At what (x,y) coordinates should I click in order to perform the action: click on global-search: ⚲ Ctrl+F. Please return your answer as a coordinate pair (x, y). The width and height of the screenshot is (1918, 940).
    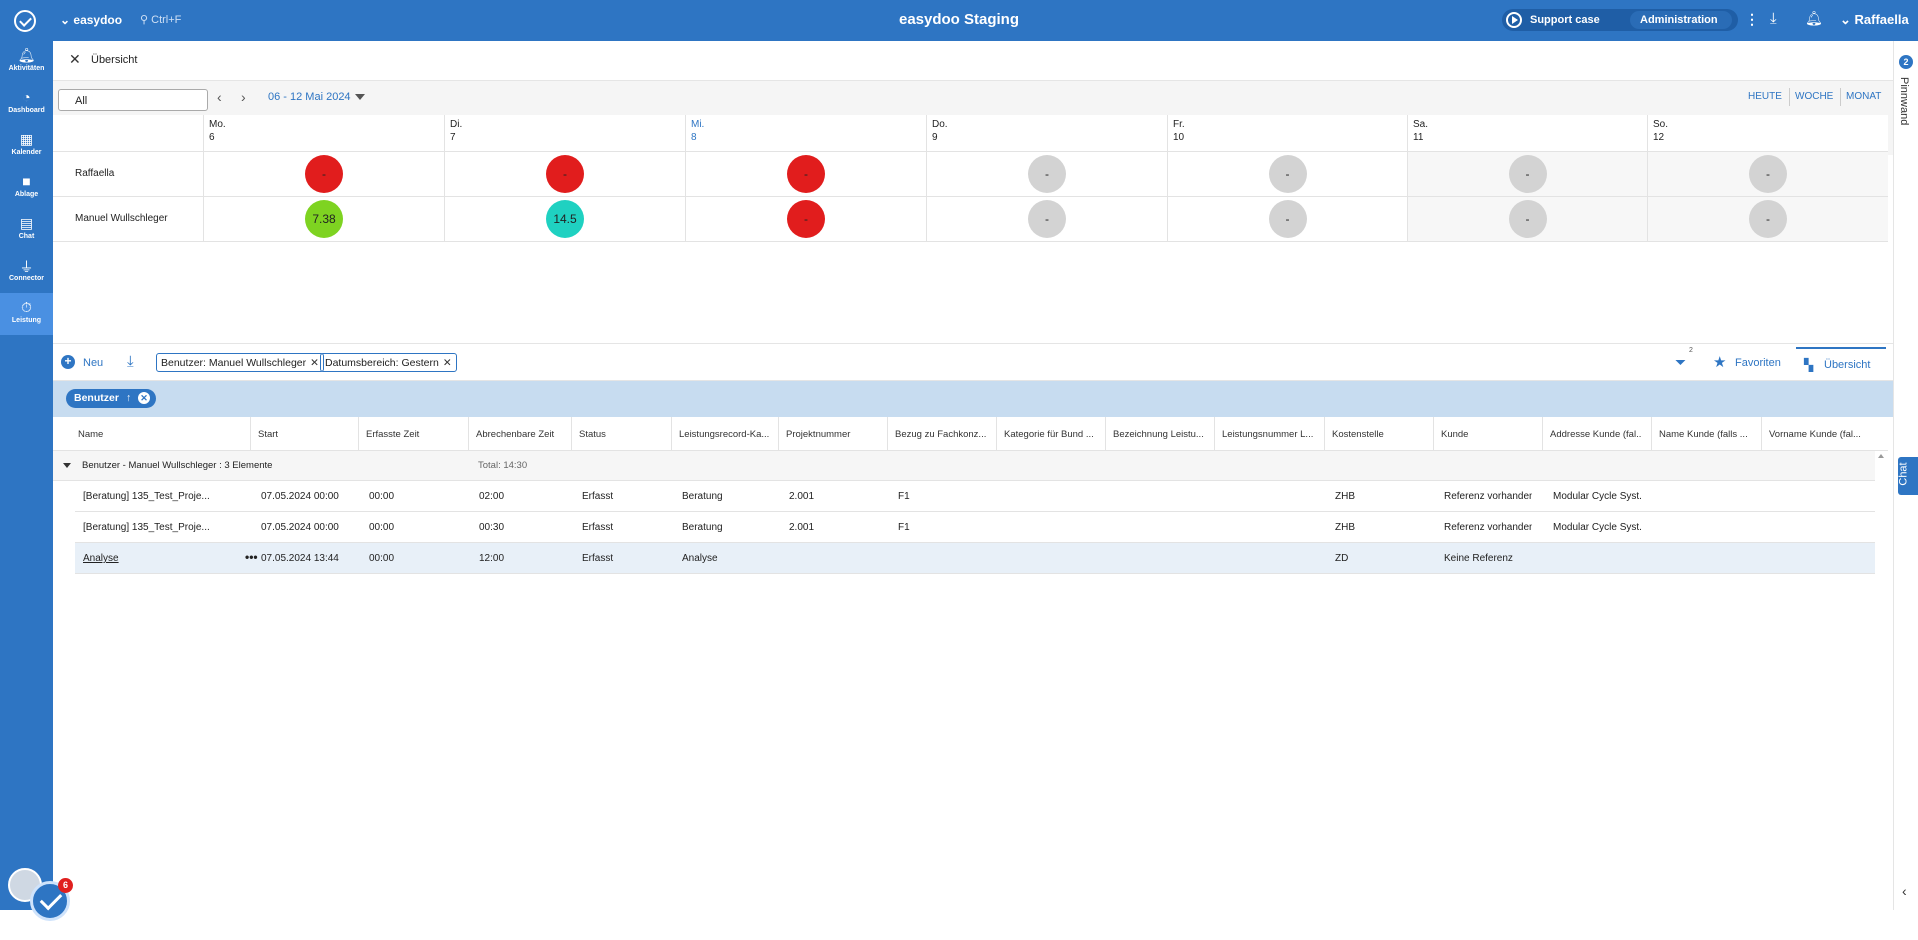
    Looking at the image, I should click on (160, 19).